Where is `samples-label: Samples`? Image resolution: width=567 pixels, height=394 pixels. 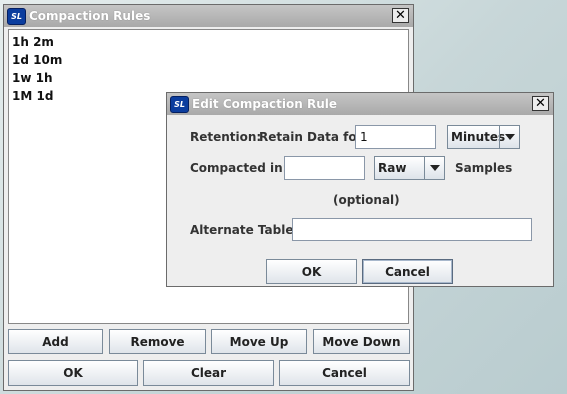 samples-label: Samples is located at coordinates (484, 168).